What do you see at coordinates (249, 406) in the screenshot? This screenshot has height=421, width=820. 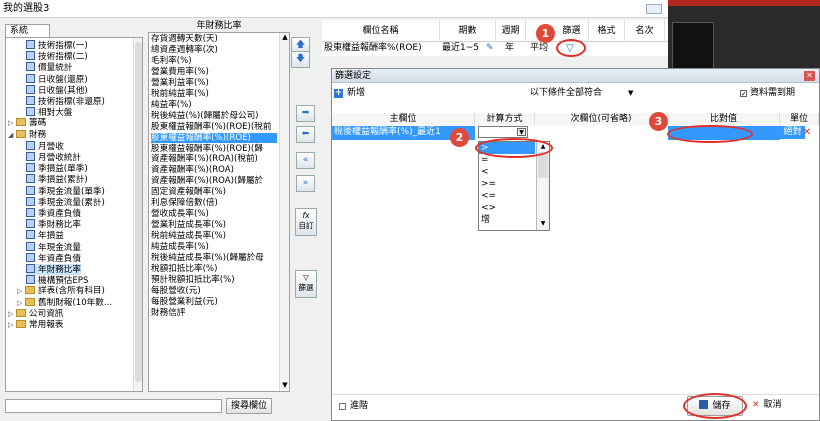 I see `search-field-button: 搜尋欄位` at bounding box center [249, 406].